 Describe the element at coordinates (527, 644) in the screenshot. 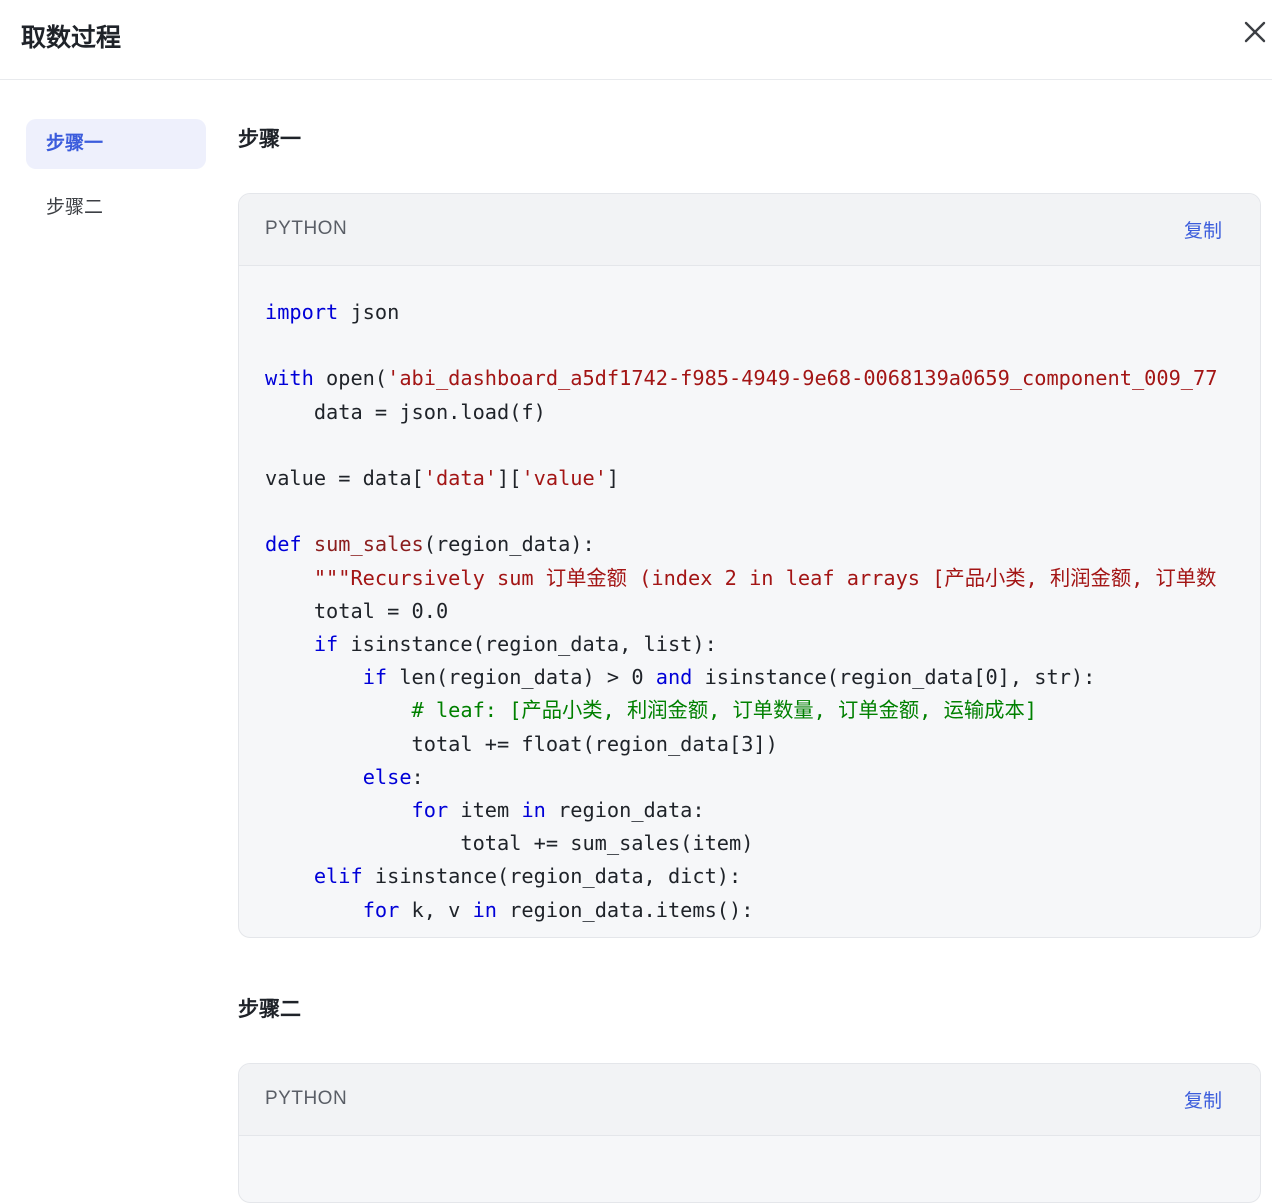

I see `code-token: isinstance(region_data, list):` at that location.